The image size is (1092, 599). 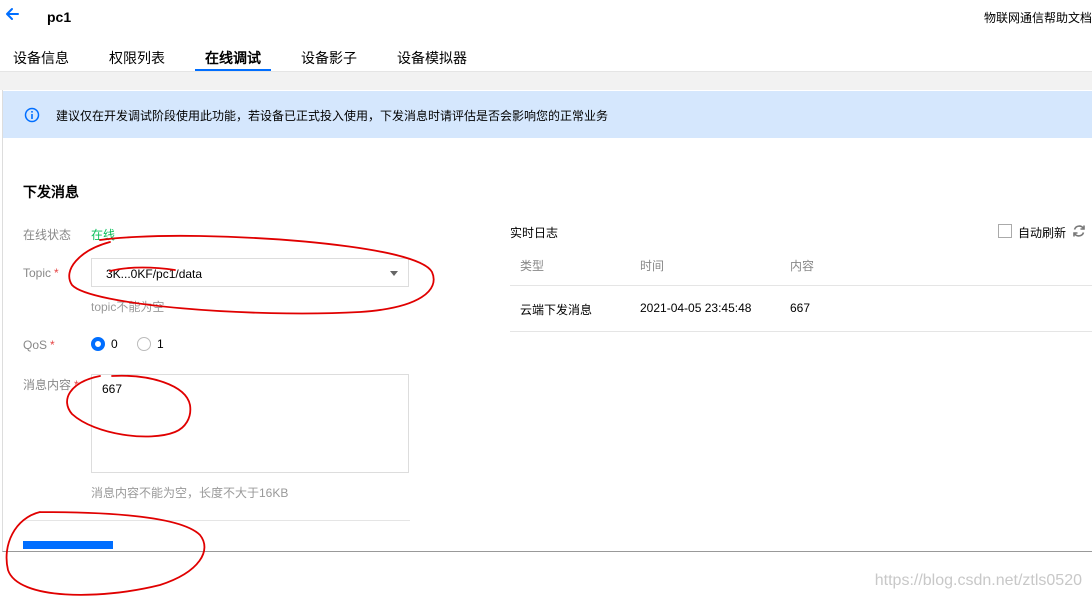 I want to click on page-title: pc1, so click(x=59, y=17).